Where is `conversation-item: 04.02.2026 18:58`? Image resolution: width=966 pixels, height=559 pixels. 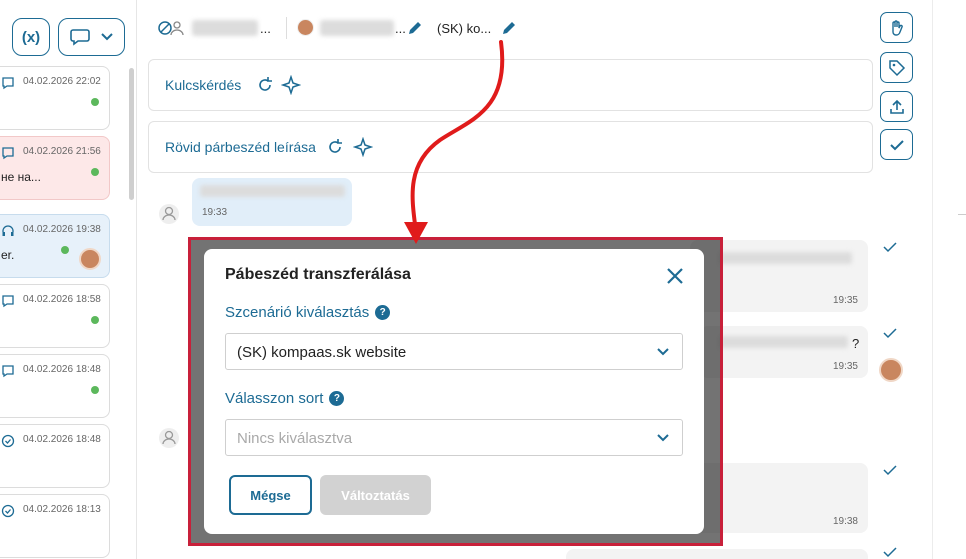 conversation-item: 04.02.2026 18:58 is located at coordinates (55, 316).